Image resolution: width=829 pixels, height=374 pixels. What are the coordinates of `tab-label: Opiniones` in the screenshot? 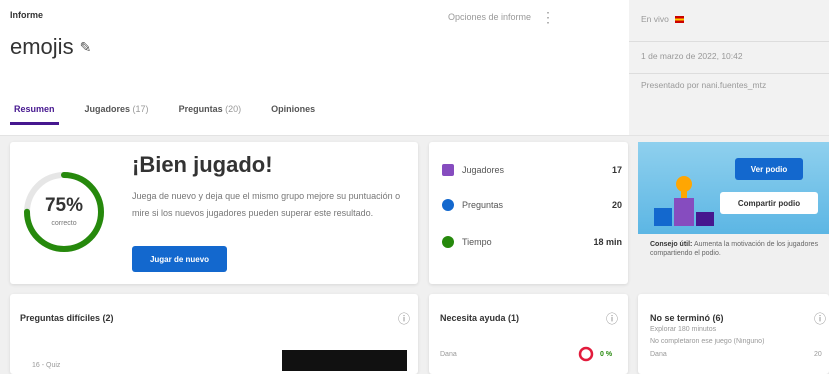 It's located at (293, 109).